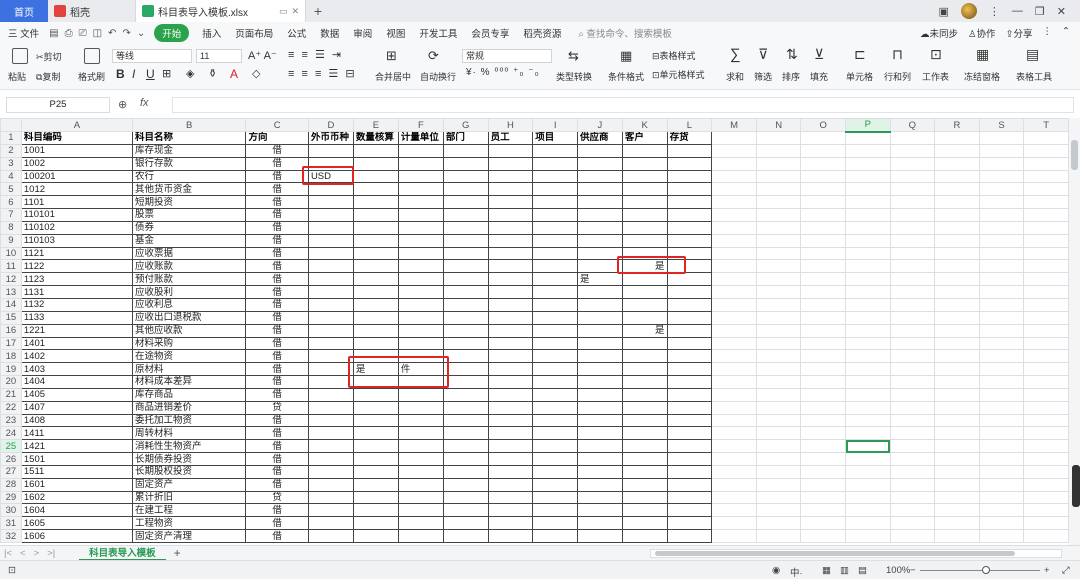 This screenshot has height=579, width=1080. What do you see at coordinates (189, 253) in the screenshot?
I see `cell: 应收票据` at bounding box center [189, 253].